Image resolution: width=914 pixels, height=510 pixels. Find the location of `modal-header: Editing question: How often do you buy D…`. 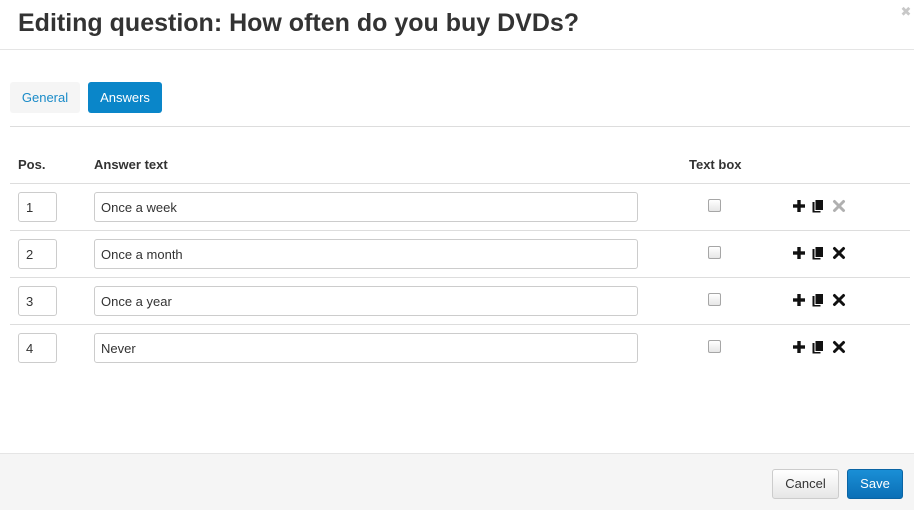

modal-header: Editing question: How often do you buy D… is located at coordinates (457, 25).